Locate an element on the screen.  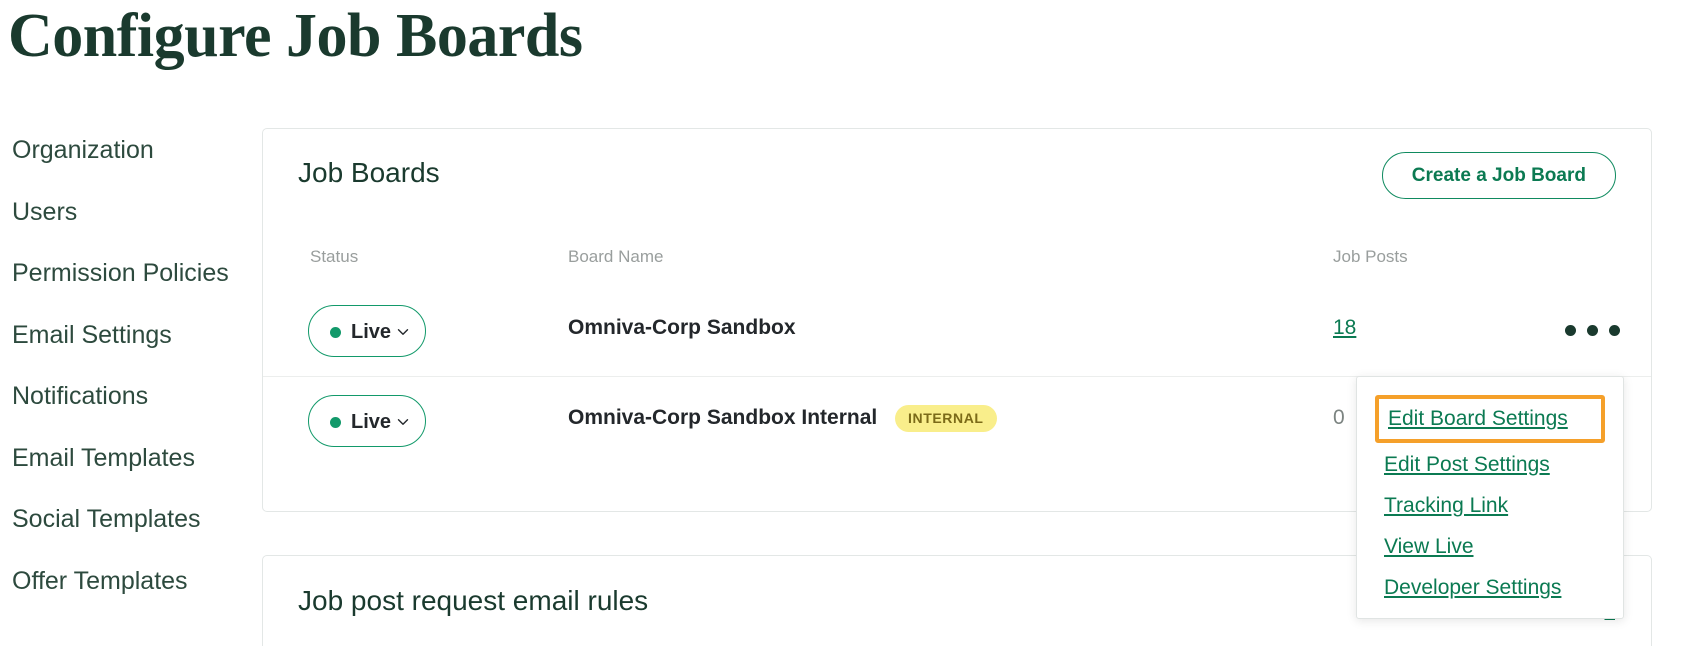
sidebar-item-offer-templates: Offer Templates is located at coordinates (124, 581).